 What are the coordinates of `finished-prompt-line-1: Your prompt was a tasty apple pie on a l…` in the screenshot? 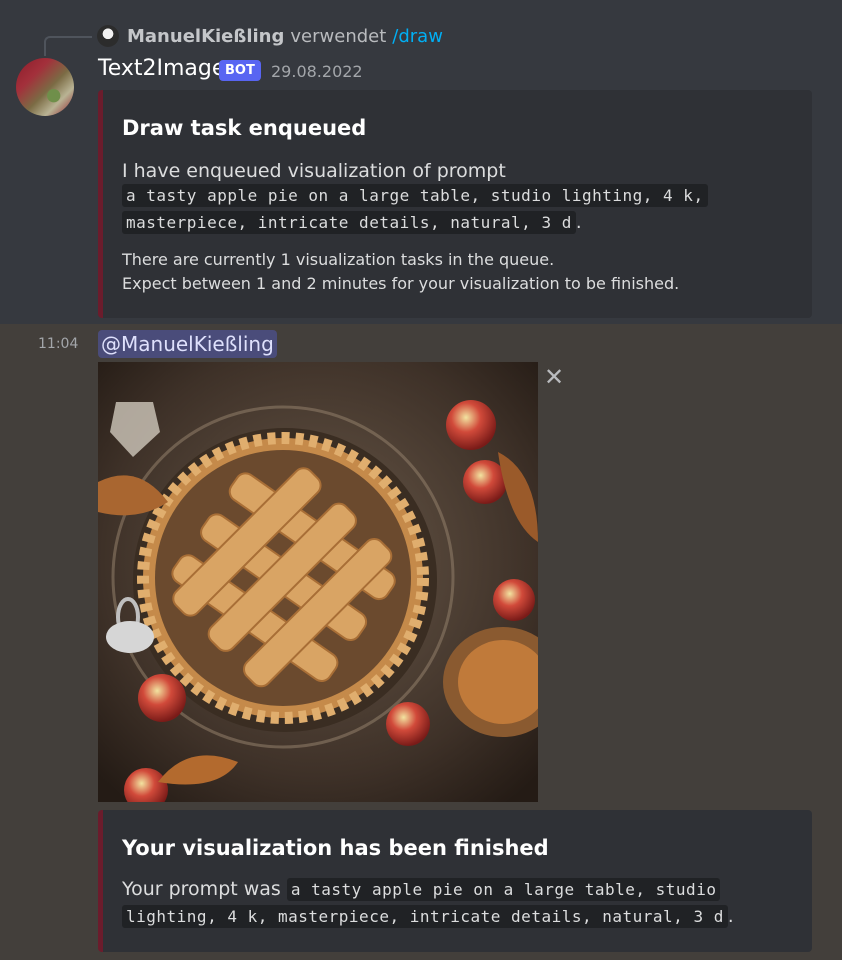 It's located at (421, 889).